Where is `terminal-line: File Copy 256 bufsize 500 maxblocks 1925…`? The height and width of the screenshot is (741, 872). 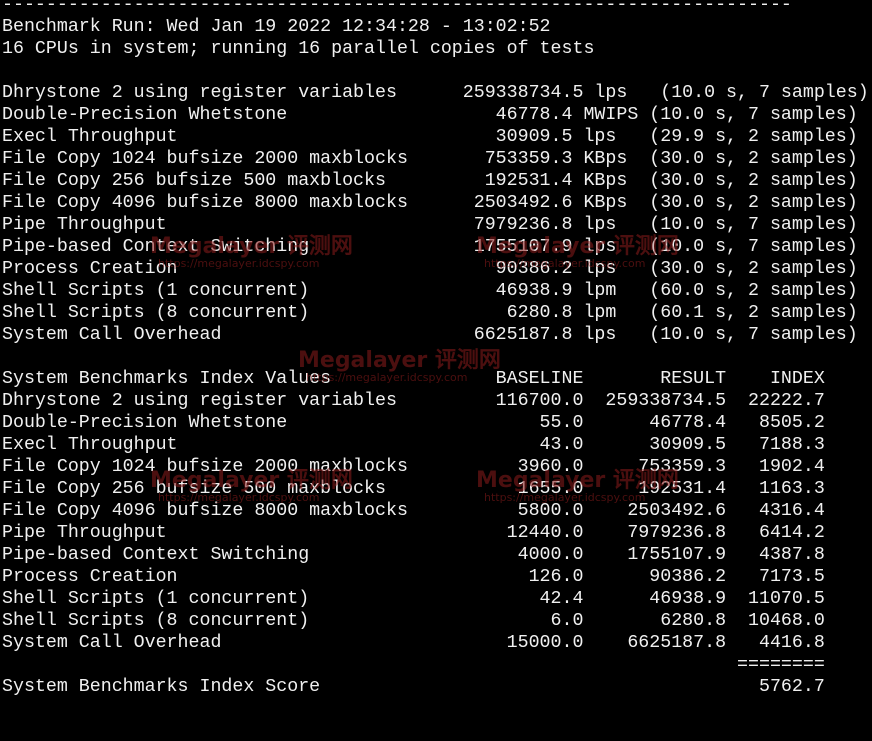 terminal-line: File Copy 256 bufsize 500 maxblocks 1925… is located at coordinates (430, 181).